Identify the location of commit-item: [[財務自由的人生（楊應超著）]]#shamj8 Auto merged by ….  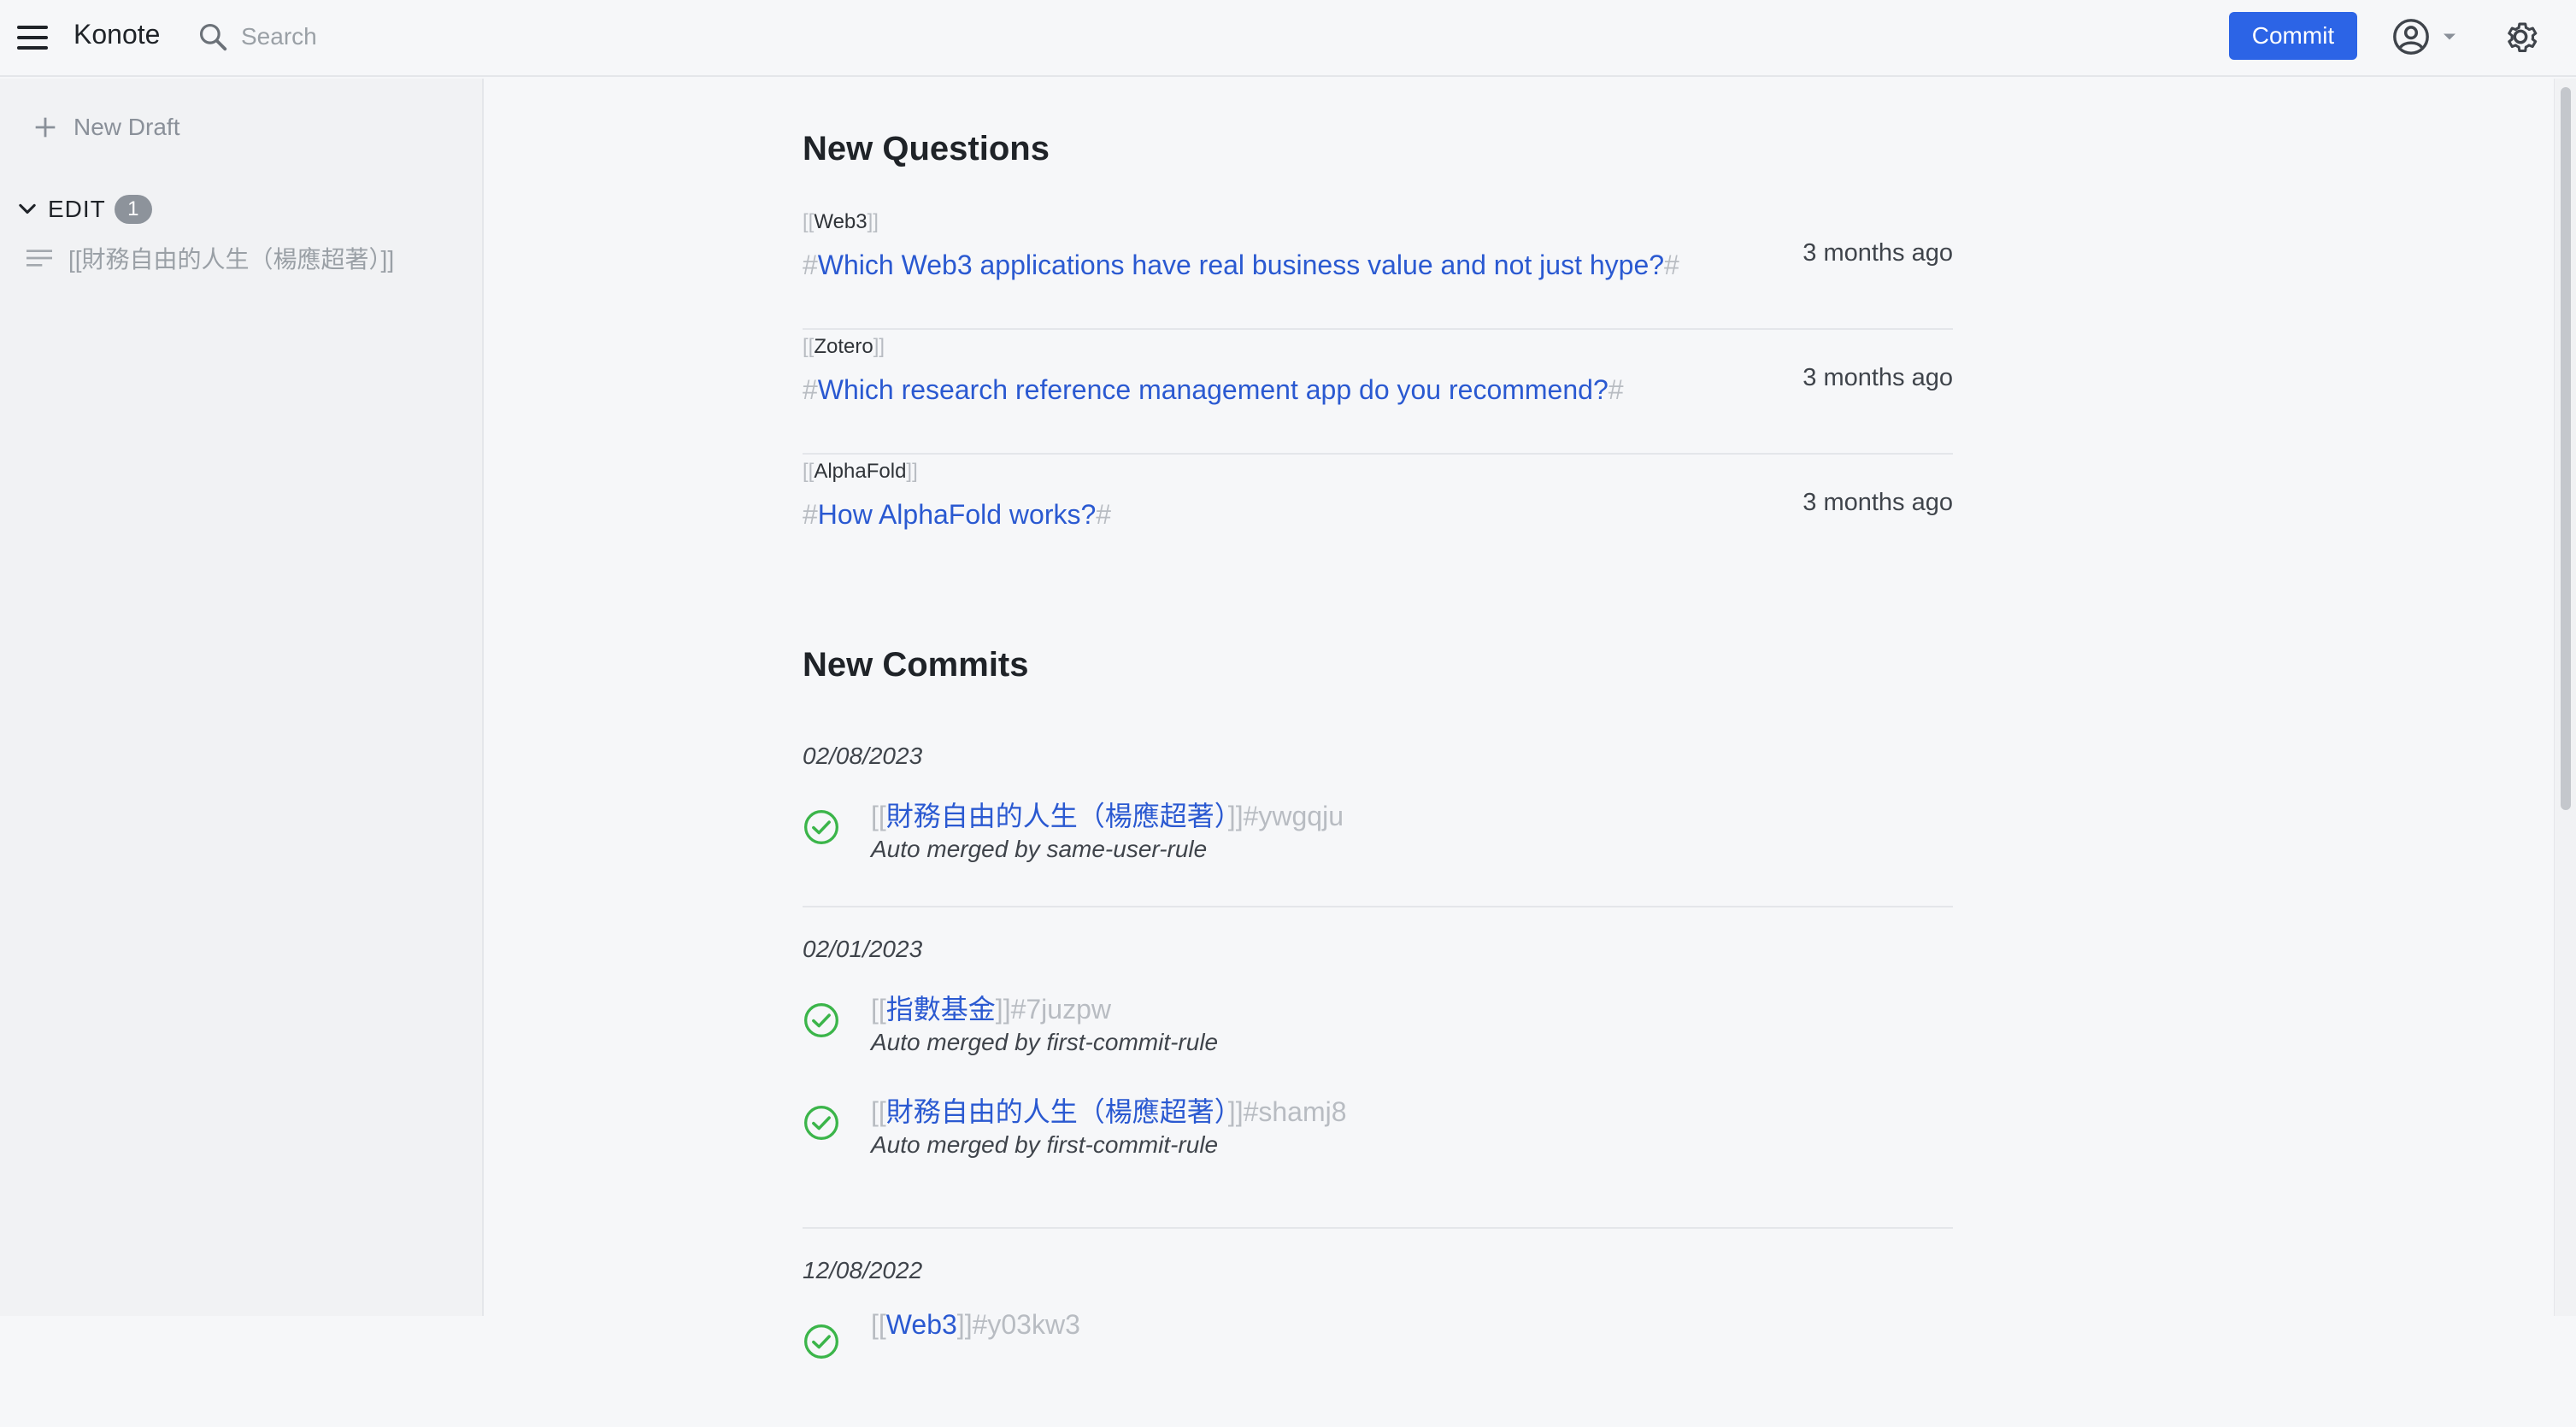
(1378, 1133).